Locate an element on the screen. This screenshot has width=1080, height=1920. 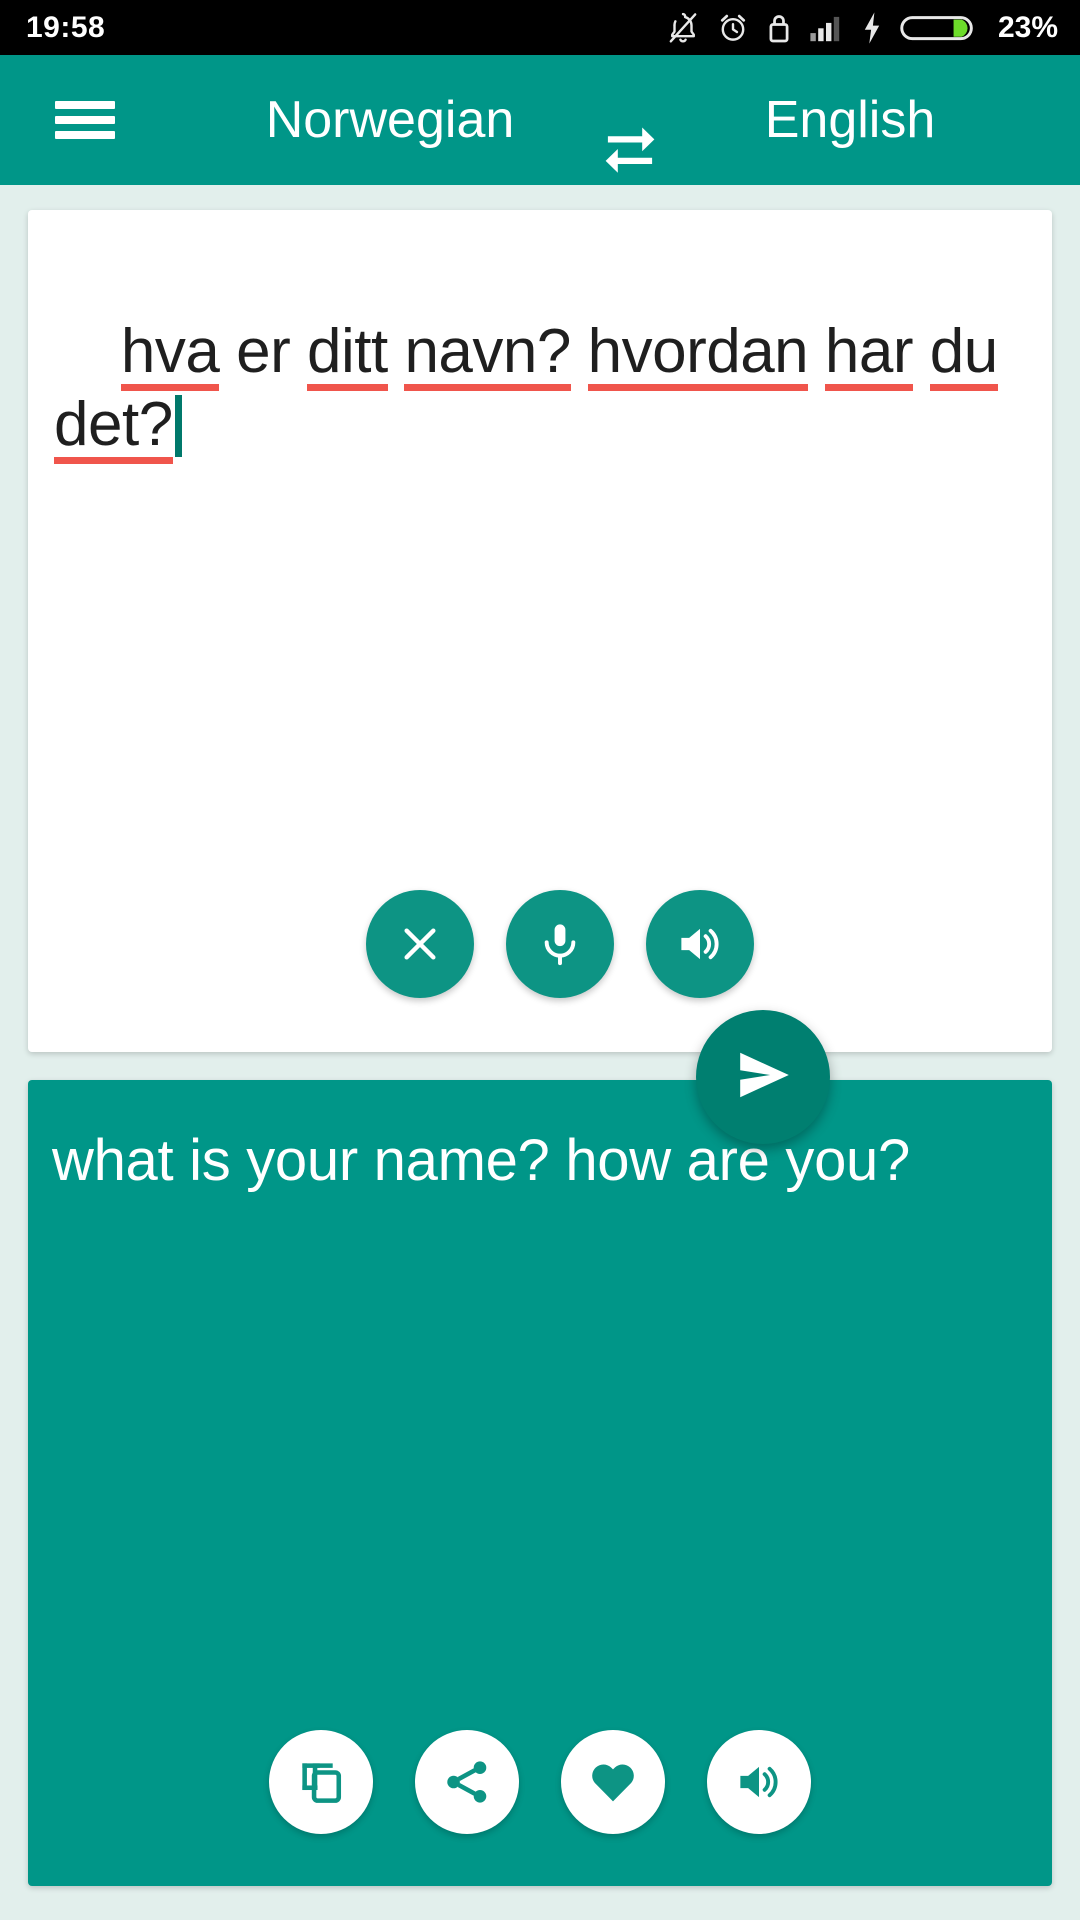
swap-languages-icon is located at coordinates (630, 149).